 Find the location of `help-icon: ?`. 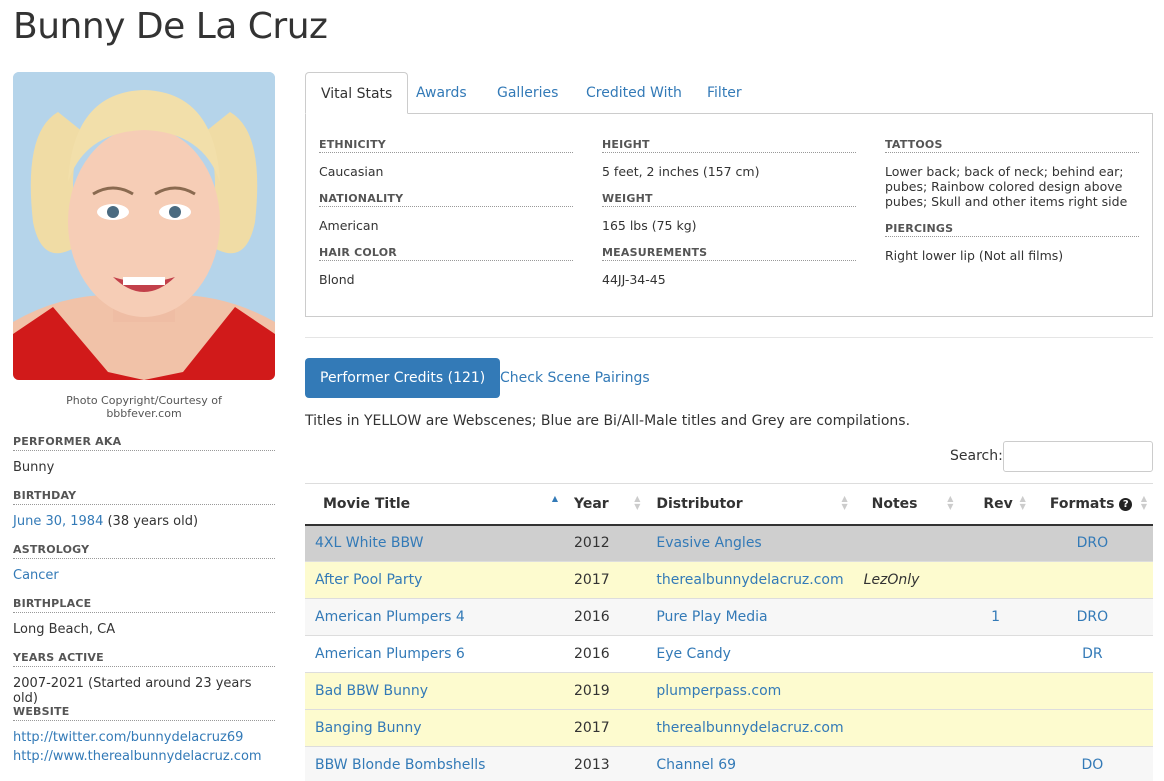

help-icon: ? is located at coordinates (1126, 504).